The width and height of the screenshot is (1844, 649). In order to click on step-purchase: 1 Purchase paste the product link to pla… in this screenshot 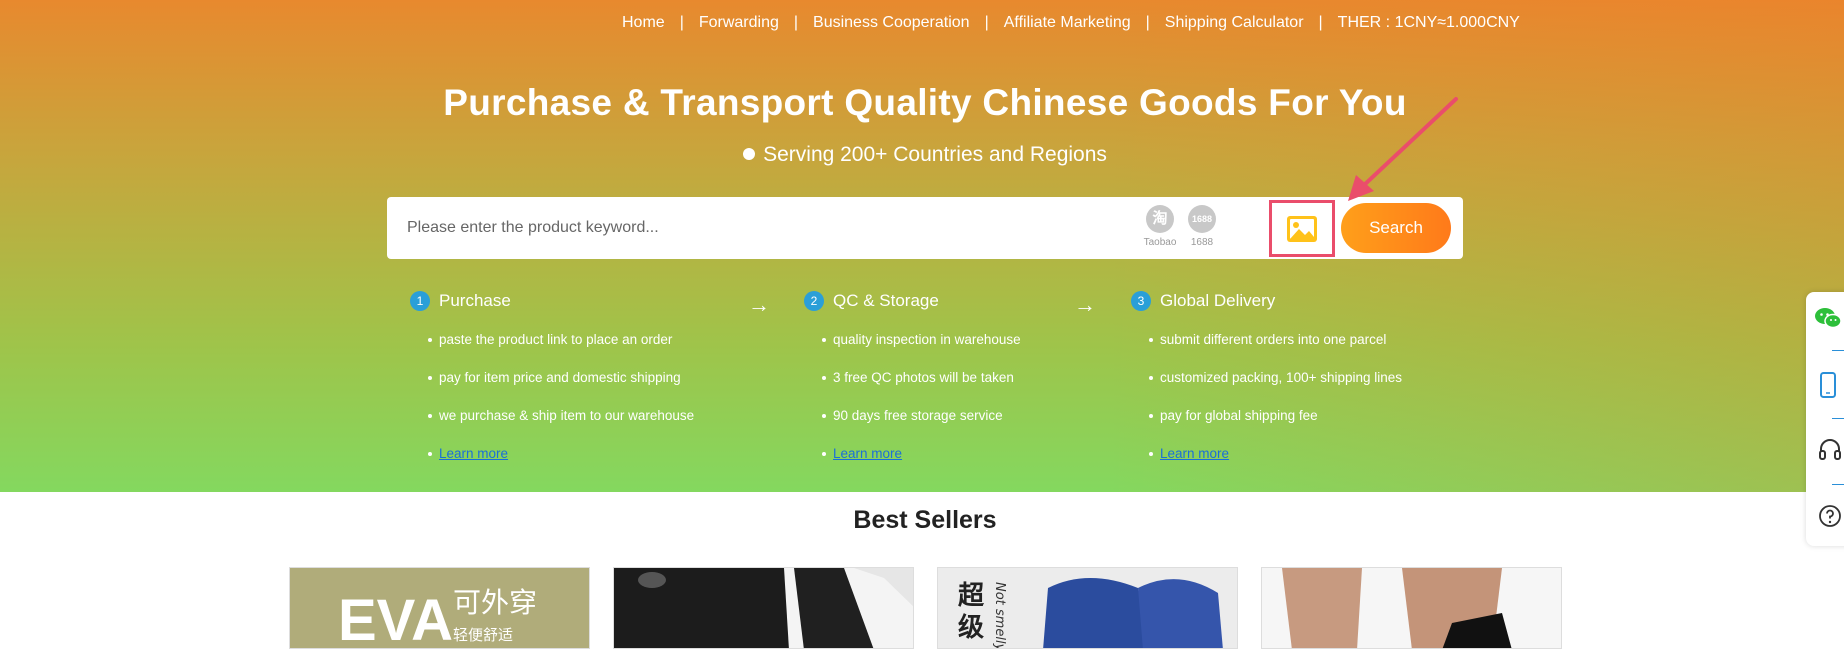, I will do `click(552, 383)`.